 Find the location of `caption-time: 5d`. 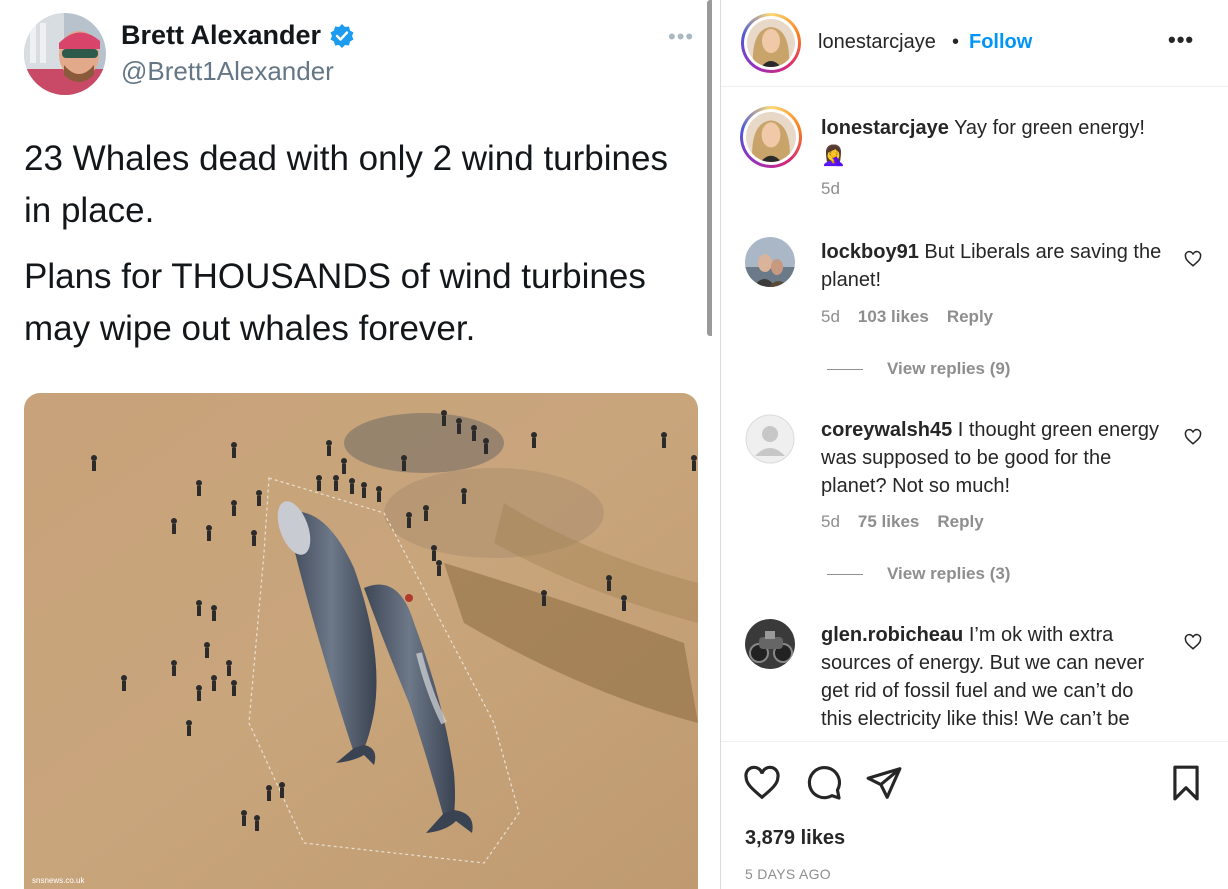

caption-time: 5d is located at coordinates (830, 188).